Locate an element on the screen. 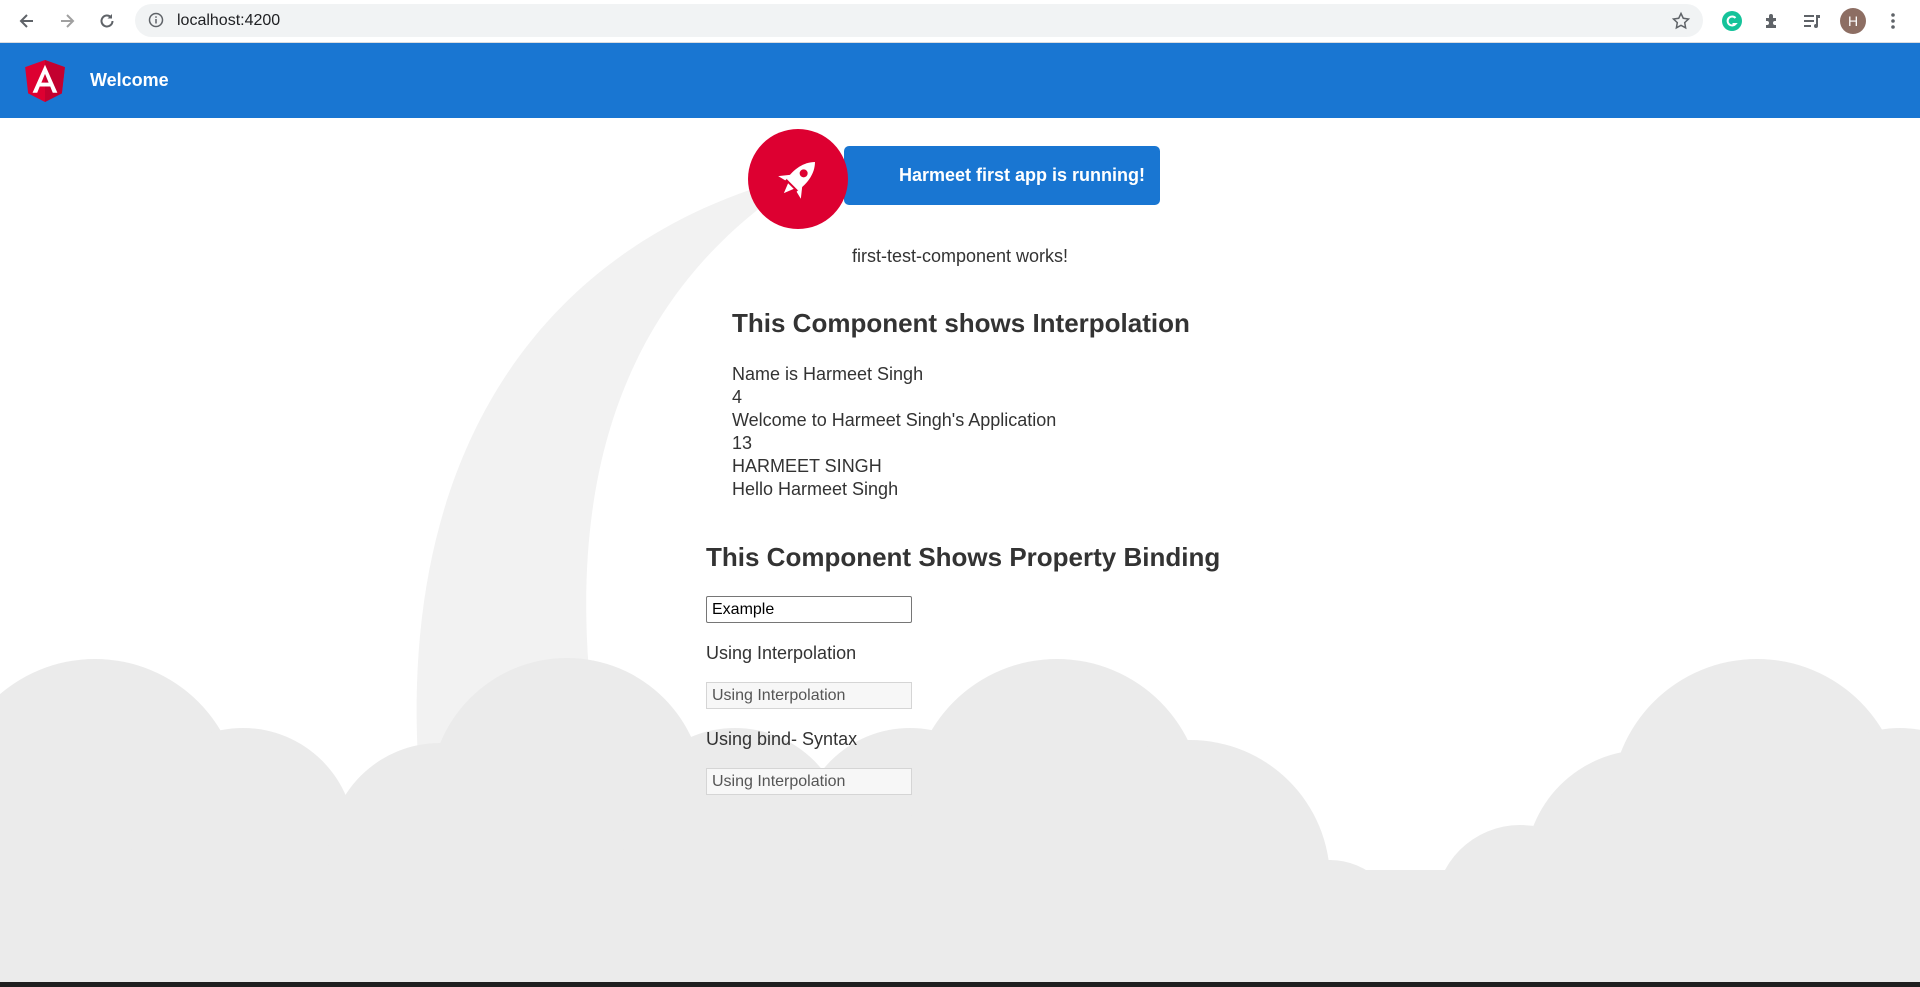  running-banner-text: Harmeet first app is running! is located at coordinates (1022, 175).